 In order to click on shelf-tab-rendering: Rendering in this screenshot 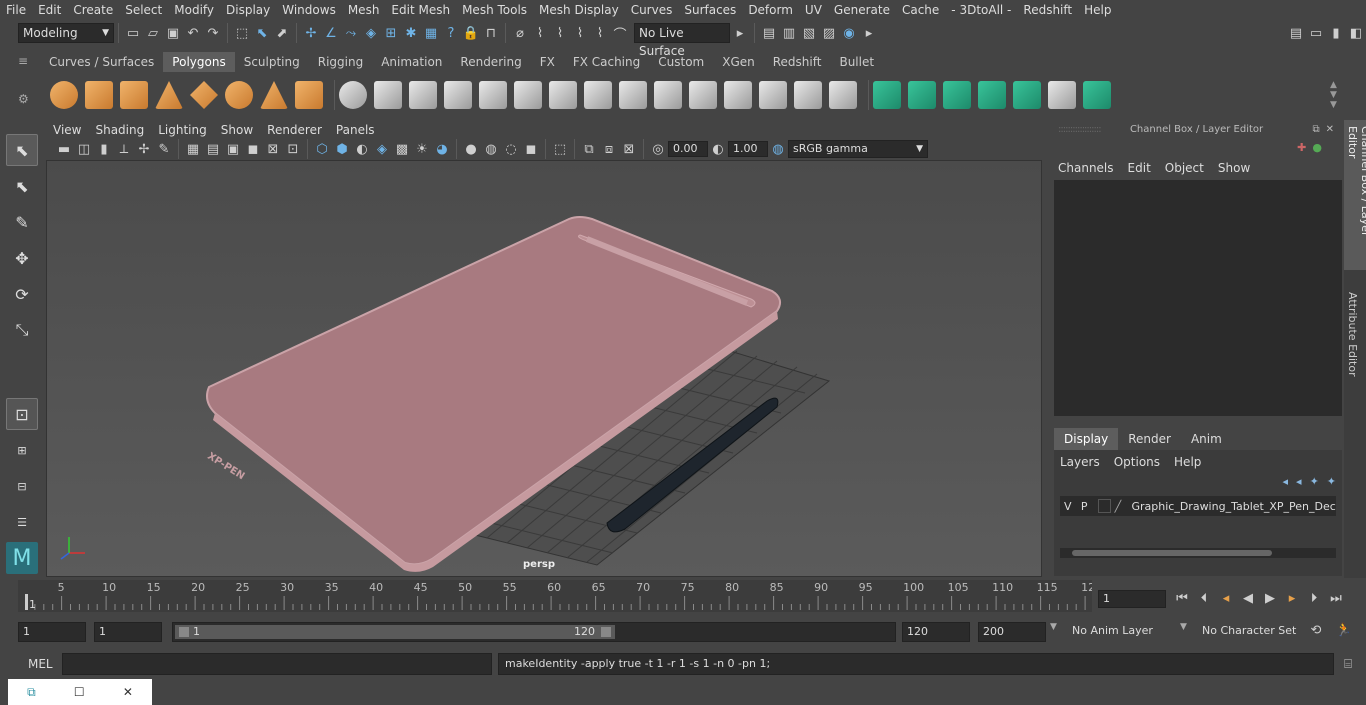, I will do `click(490, 62)`.